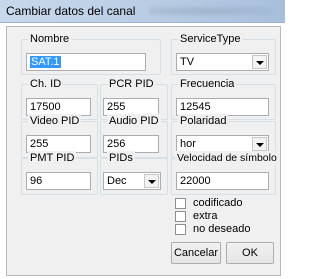 Image resolution: width=320 pixels, height=279 pixels. Describe the element at coordinates (203, 121) in the screenshot. I see `label-polaridad: Polaridad` at that location.